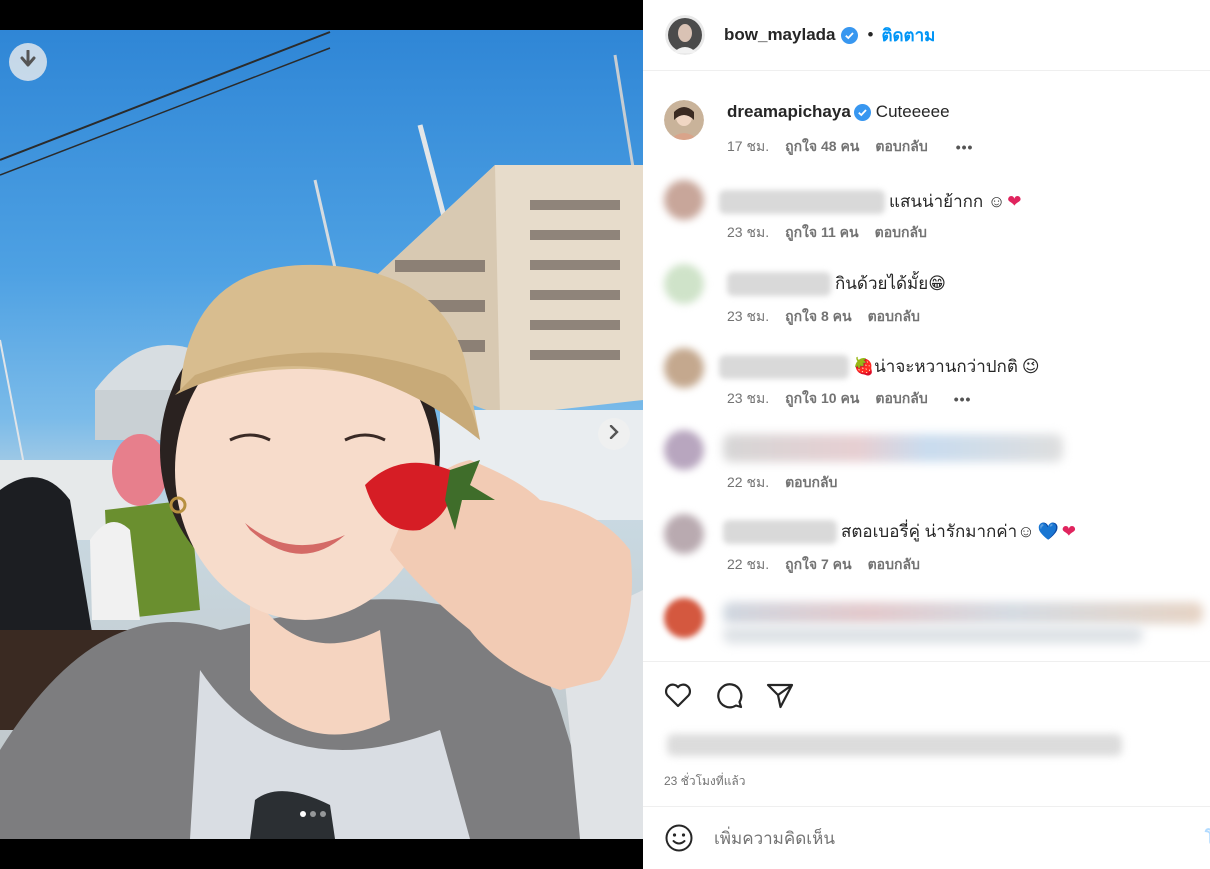 Image resolution: width=1210 pixels, height=869 pixels. Describe the element at coordinates (946, 366) in the screenshot. I see `comment-text: น่าจะหวานกว่าปกติ` at that location.